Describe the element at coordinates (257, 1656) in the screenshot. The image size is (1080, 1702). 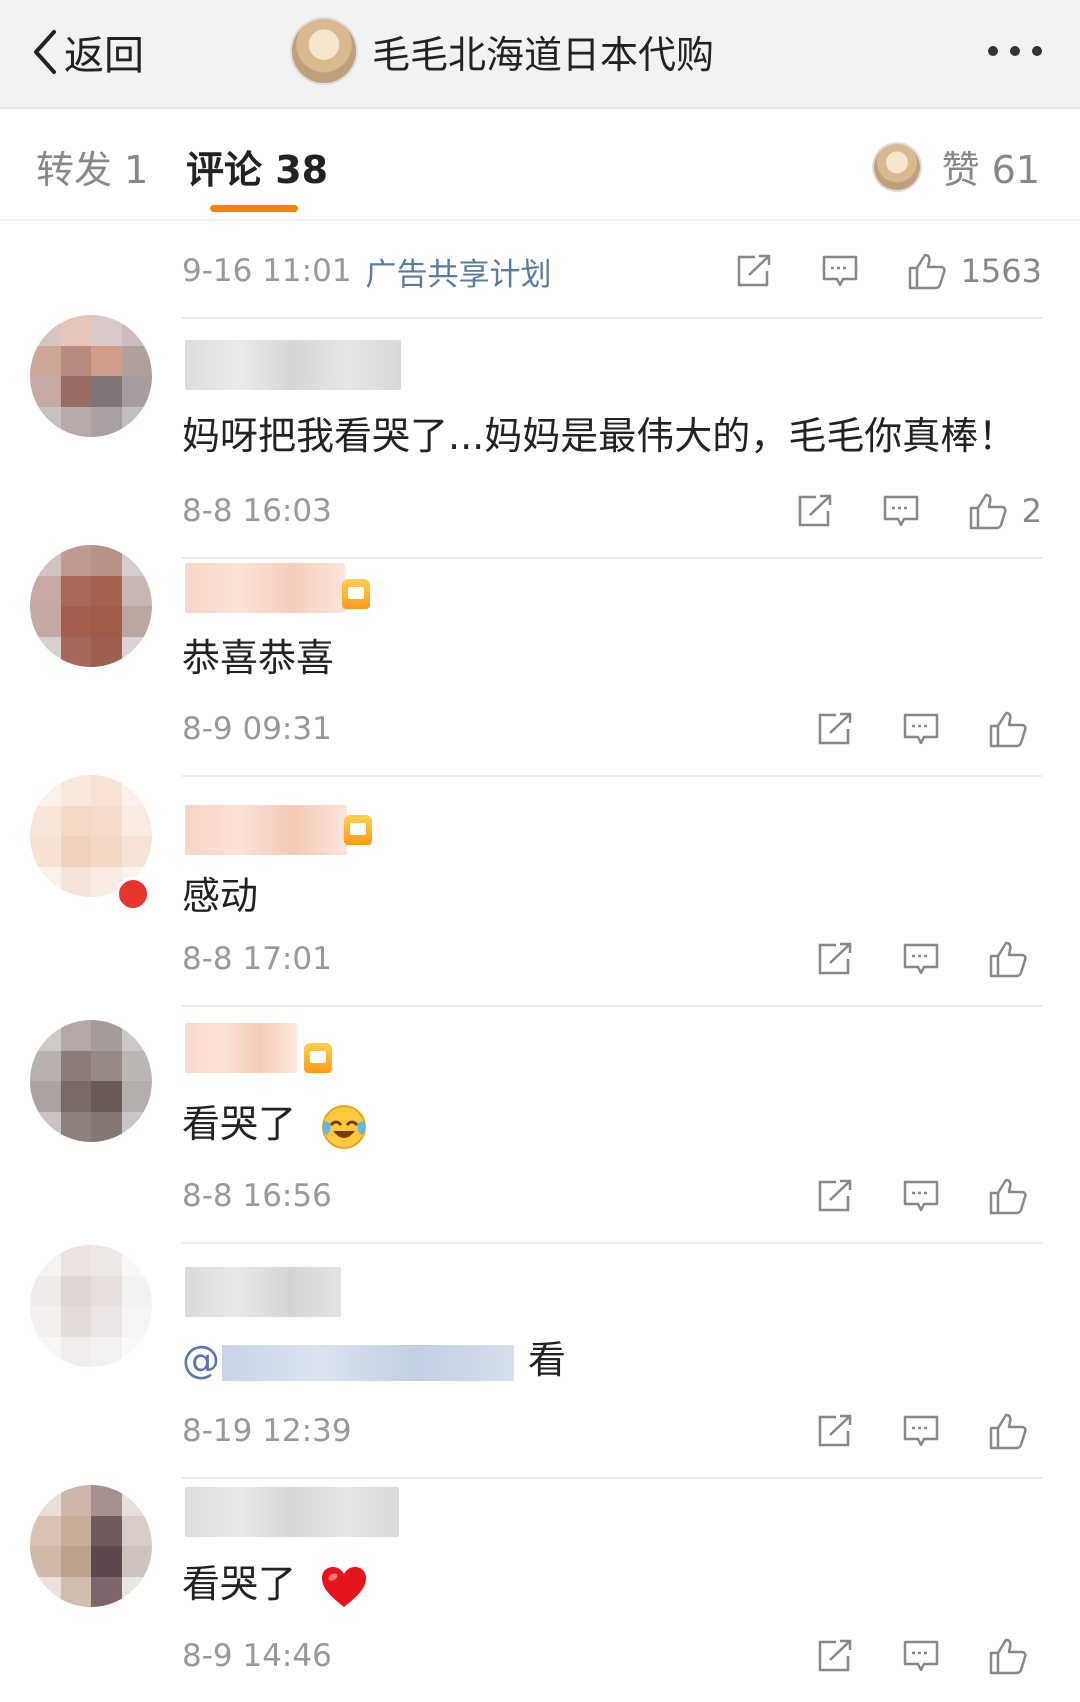
I see `comment-time: 8-9 14:46` at that location.